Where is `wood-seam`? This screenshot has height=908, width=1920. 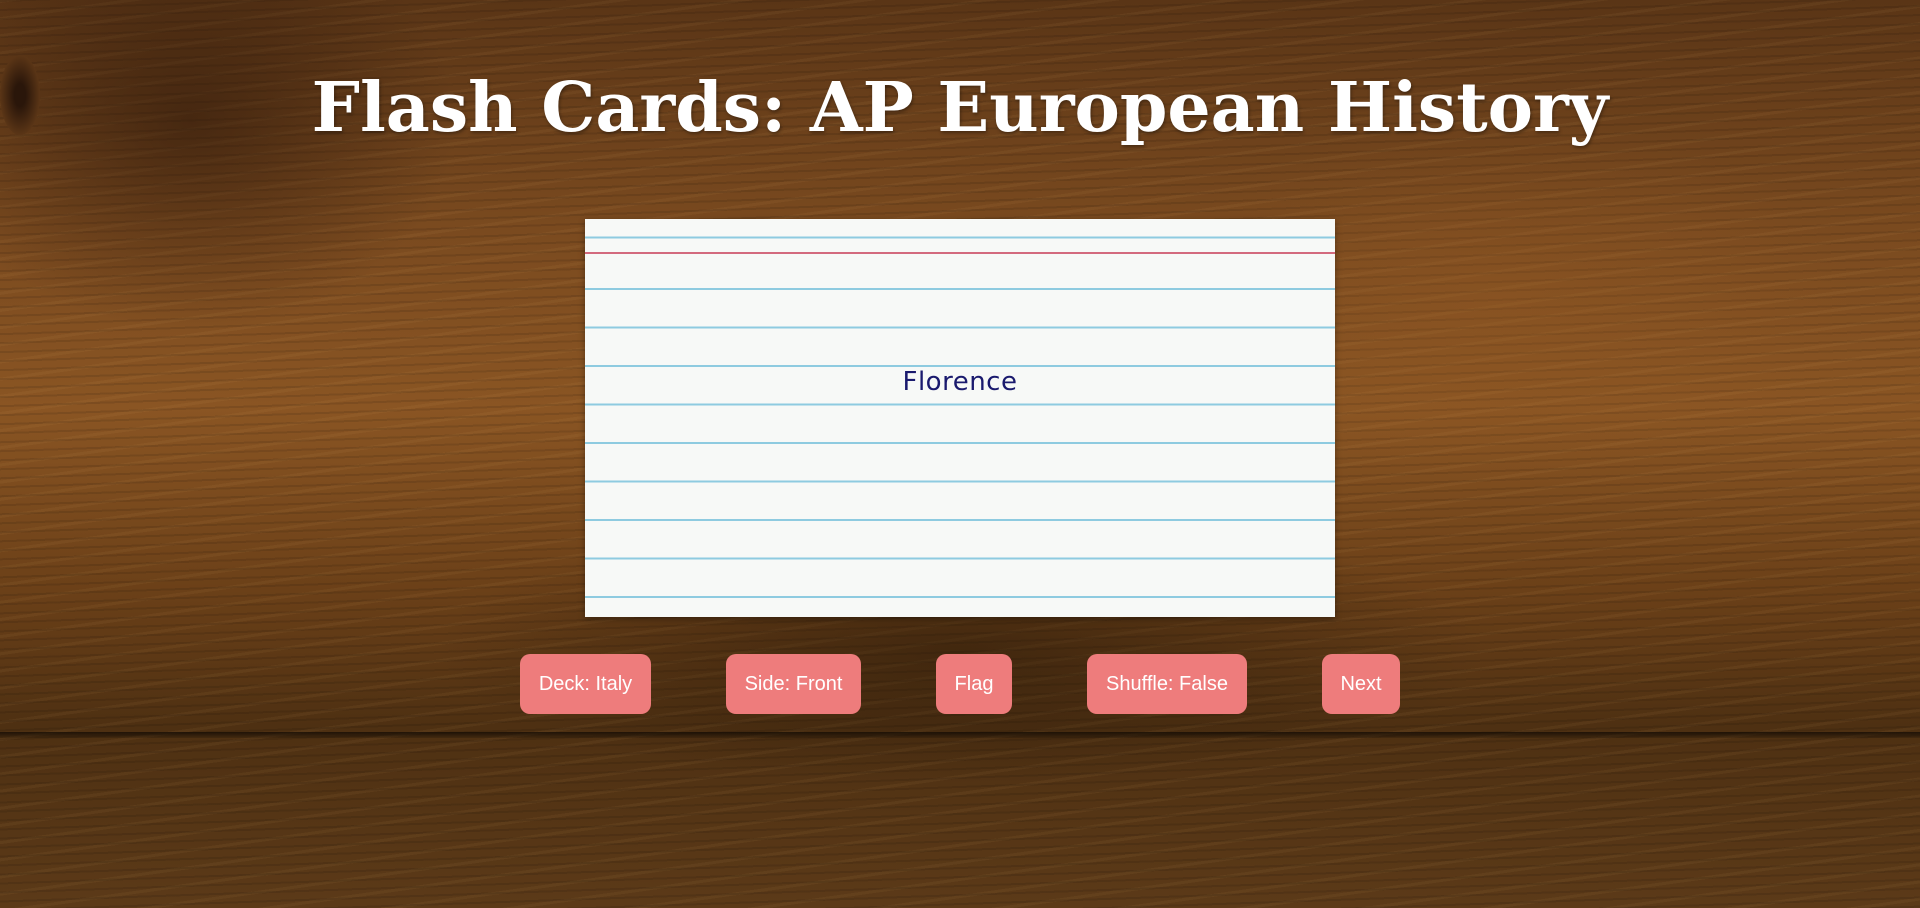
wood-seam is located at coordinates (960, 735).